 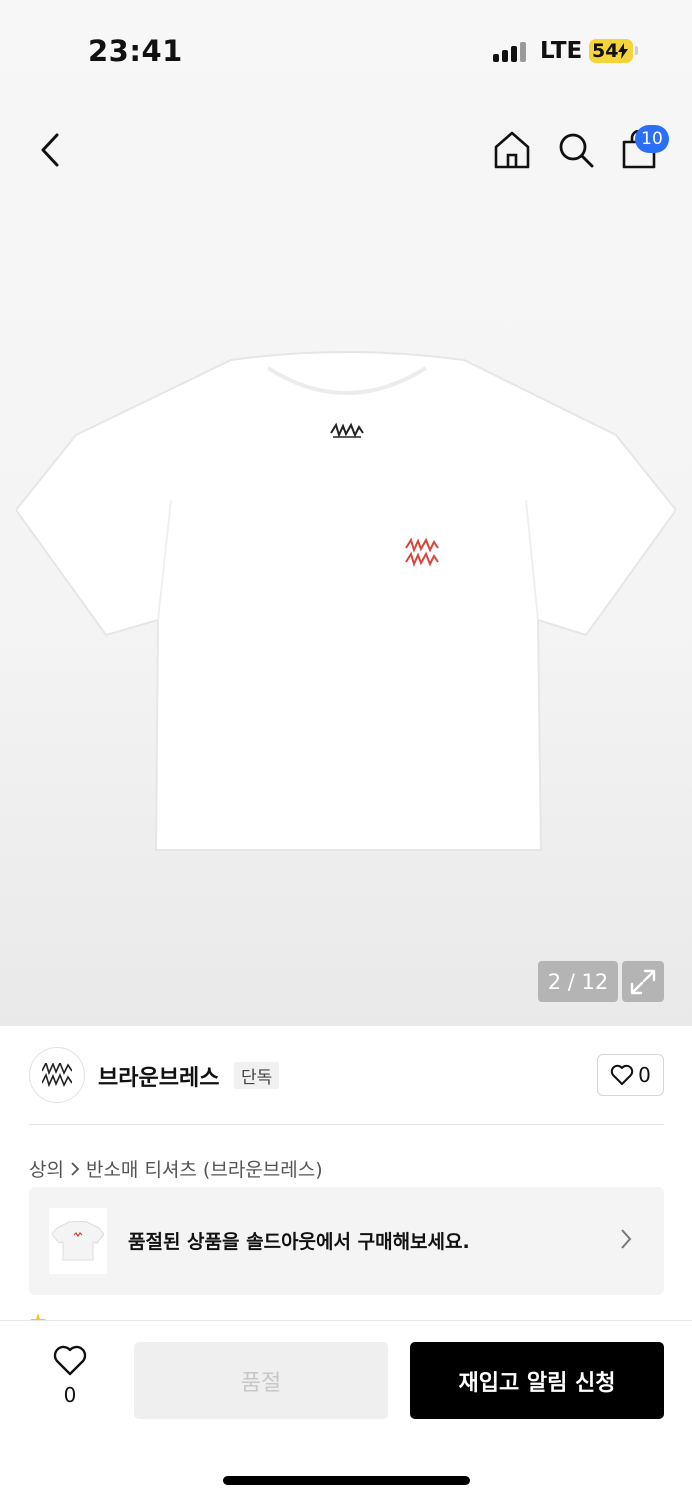 I want to click on brand-logo, so click(x=57, y=1075).